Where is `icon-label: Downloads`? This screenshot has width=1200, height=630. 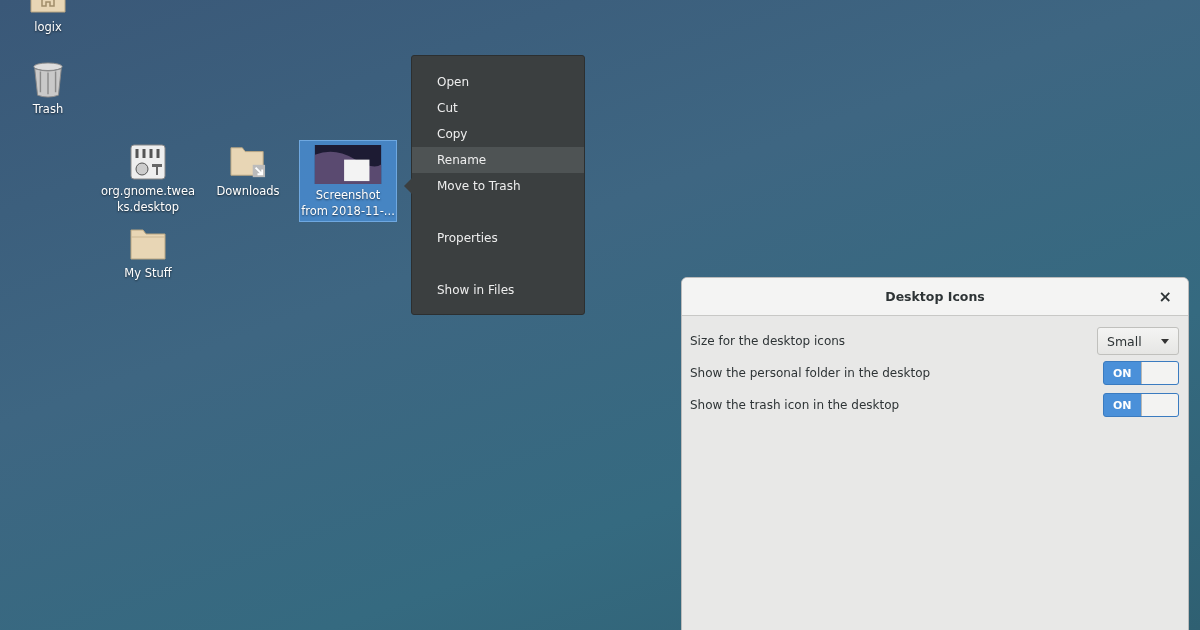 icon-label: Downloads is located at coordinates (248, 191).